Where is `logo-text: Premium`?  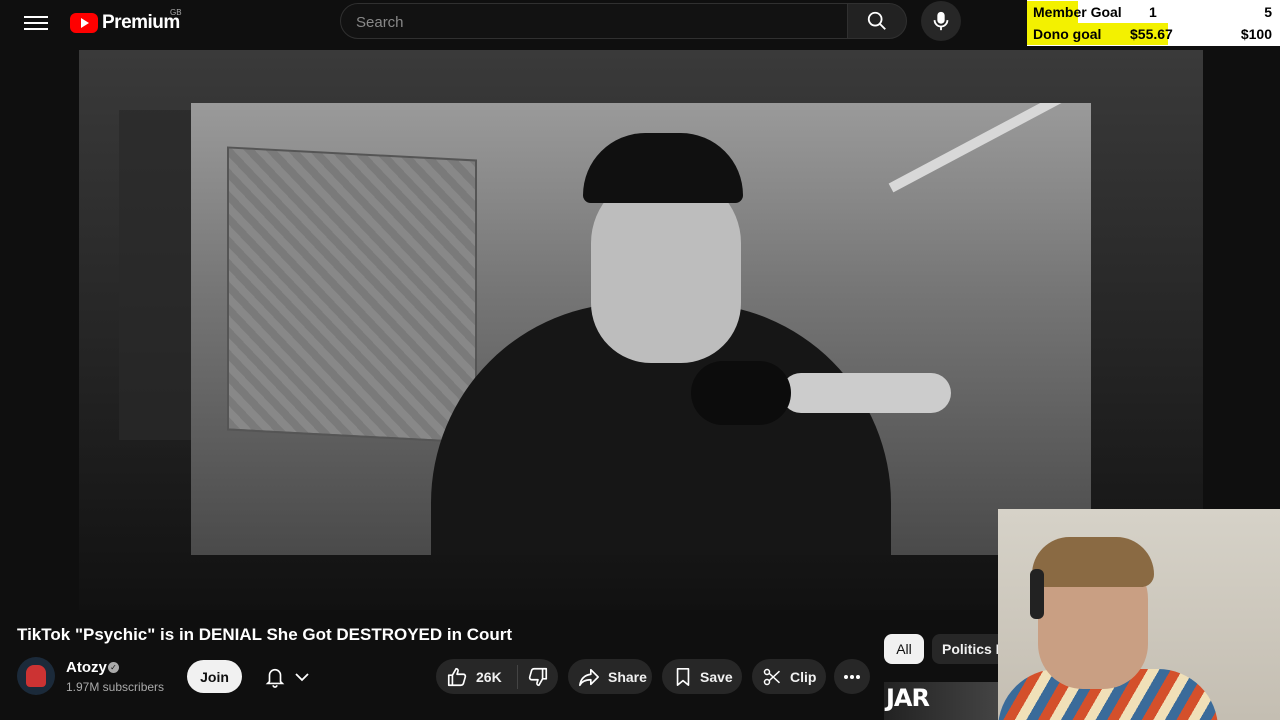 logo-text: Premium is located at coordinates (141, 22).